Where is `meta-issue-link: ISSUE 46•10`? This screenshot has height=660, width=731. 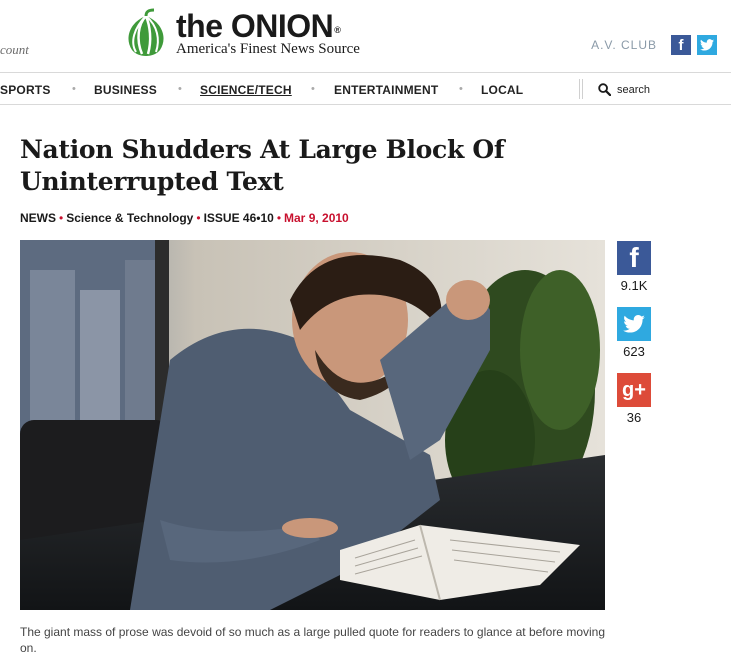
meta-issue-link: ISSUE 46•10 is located at coordinates (239, 218).